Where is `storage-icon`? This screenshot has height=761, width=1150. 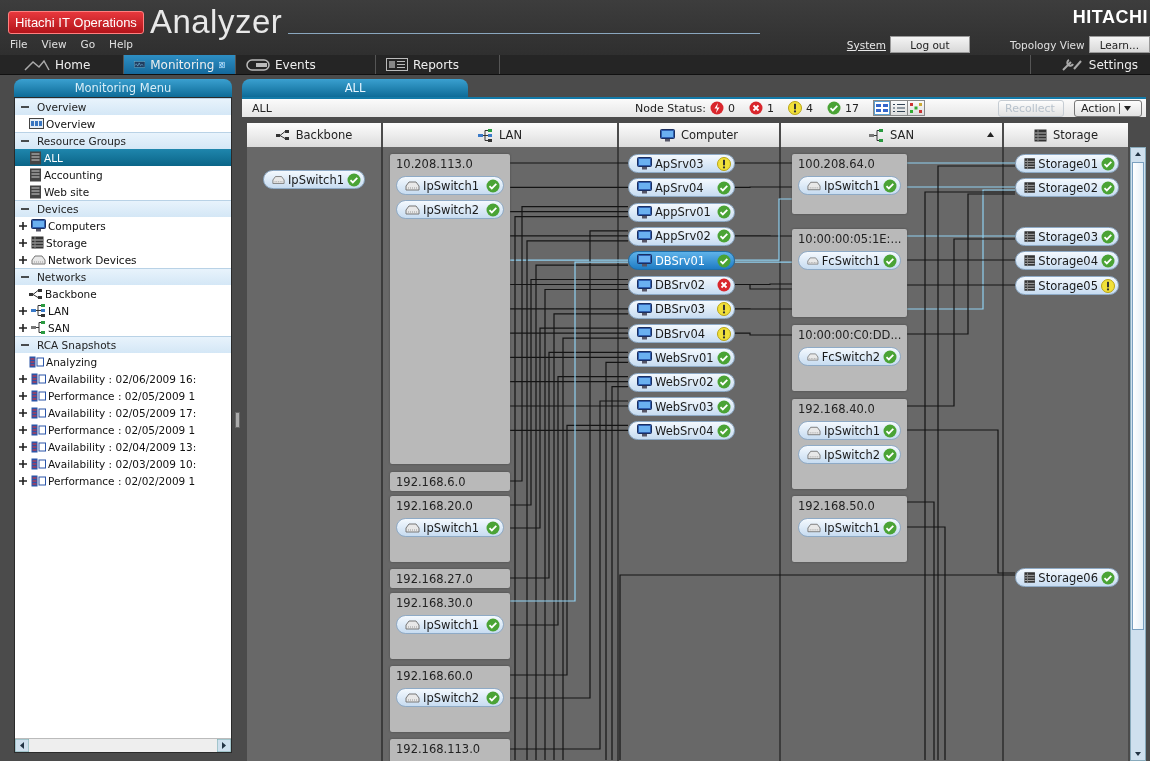 storage-icon is located at coordinates (1040, 135).